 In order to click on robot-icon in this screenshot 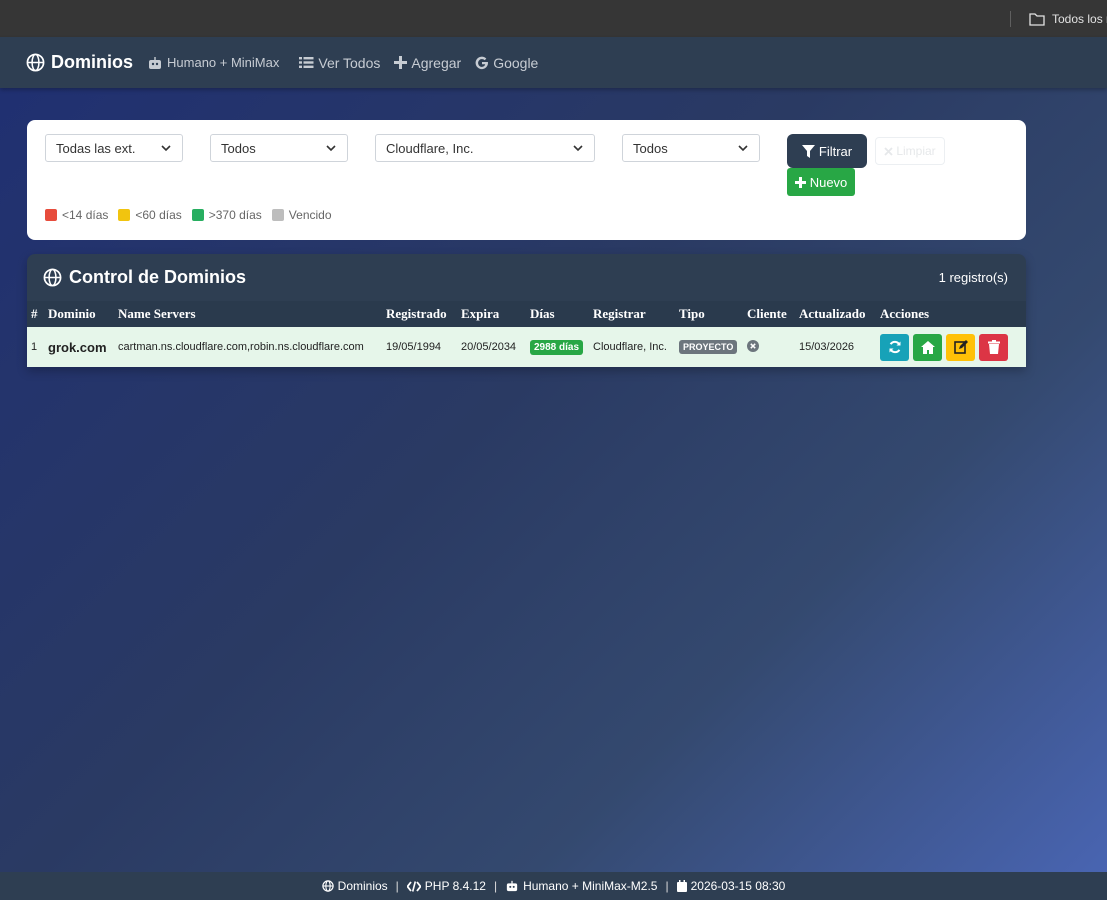, I will do `click(512, 886)`.